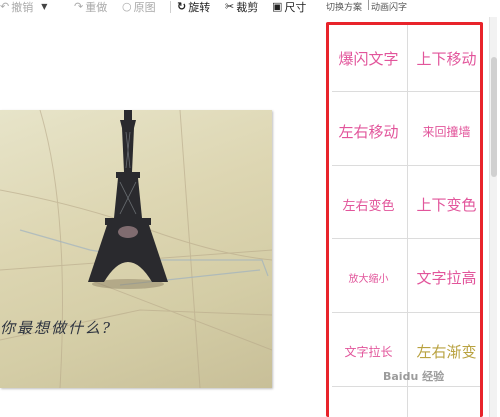 The image size is (500, 417). Describe the element at coordinates (96, 7) in the screenshot. I see `redo-label: 重做` at that location.